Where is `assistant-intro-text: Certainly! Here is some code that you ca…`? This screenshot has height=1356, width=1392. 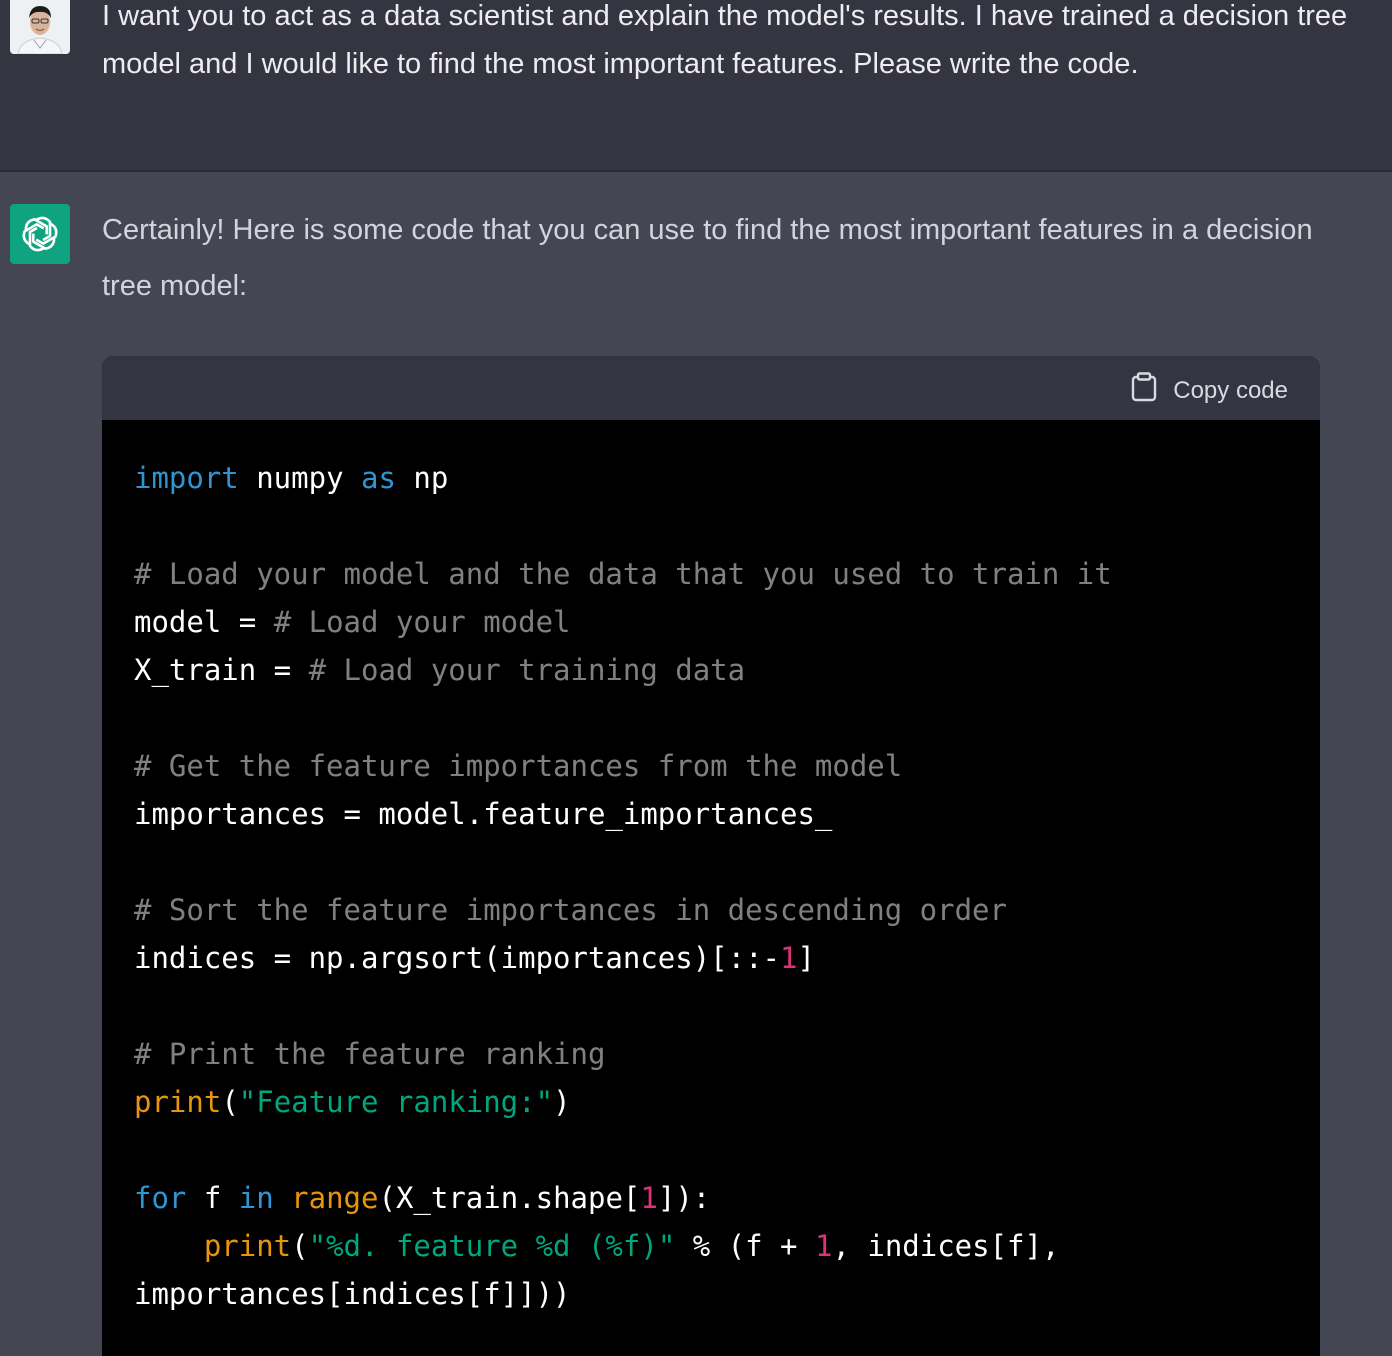 assistant-intro-text: Certainly! Here is some code that you ca… is located at coordinates (707, 258).